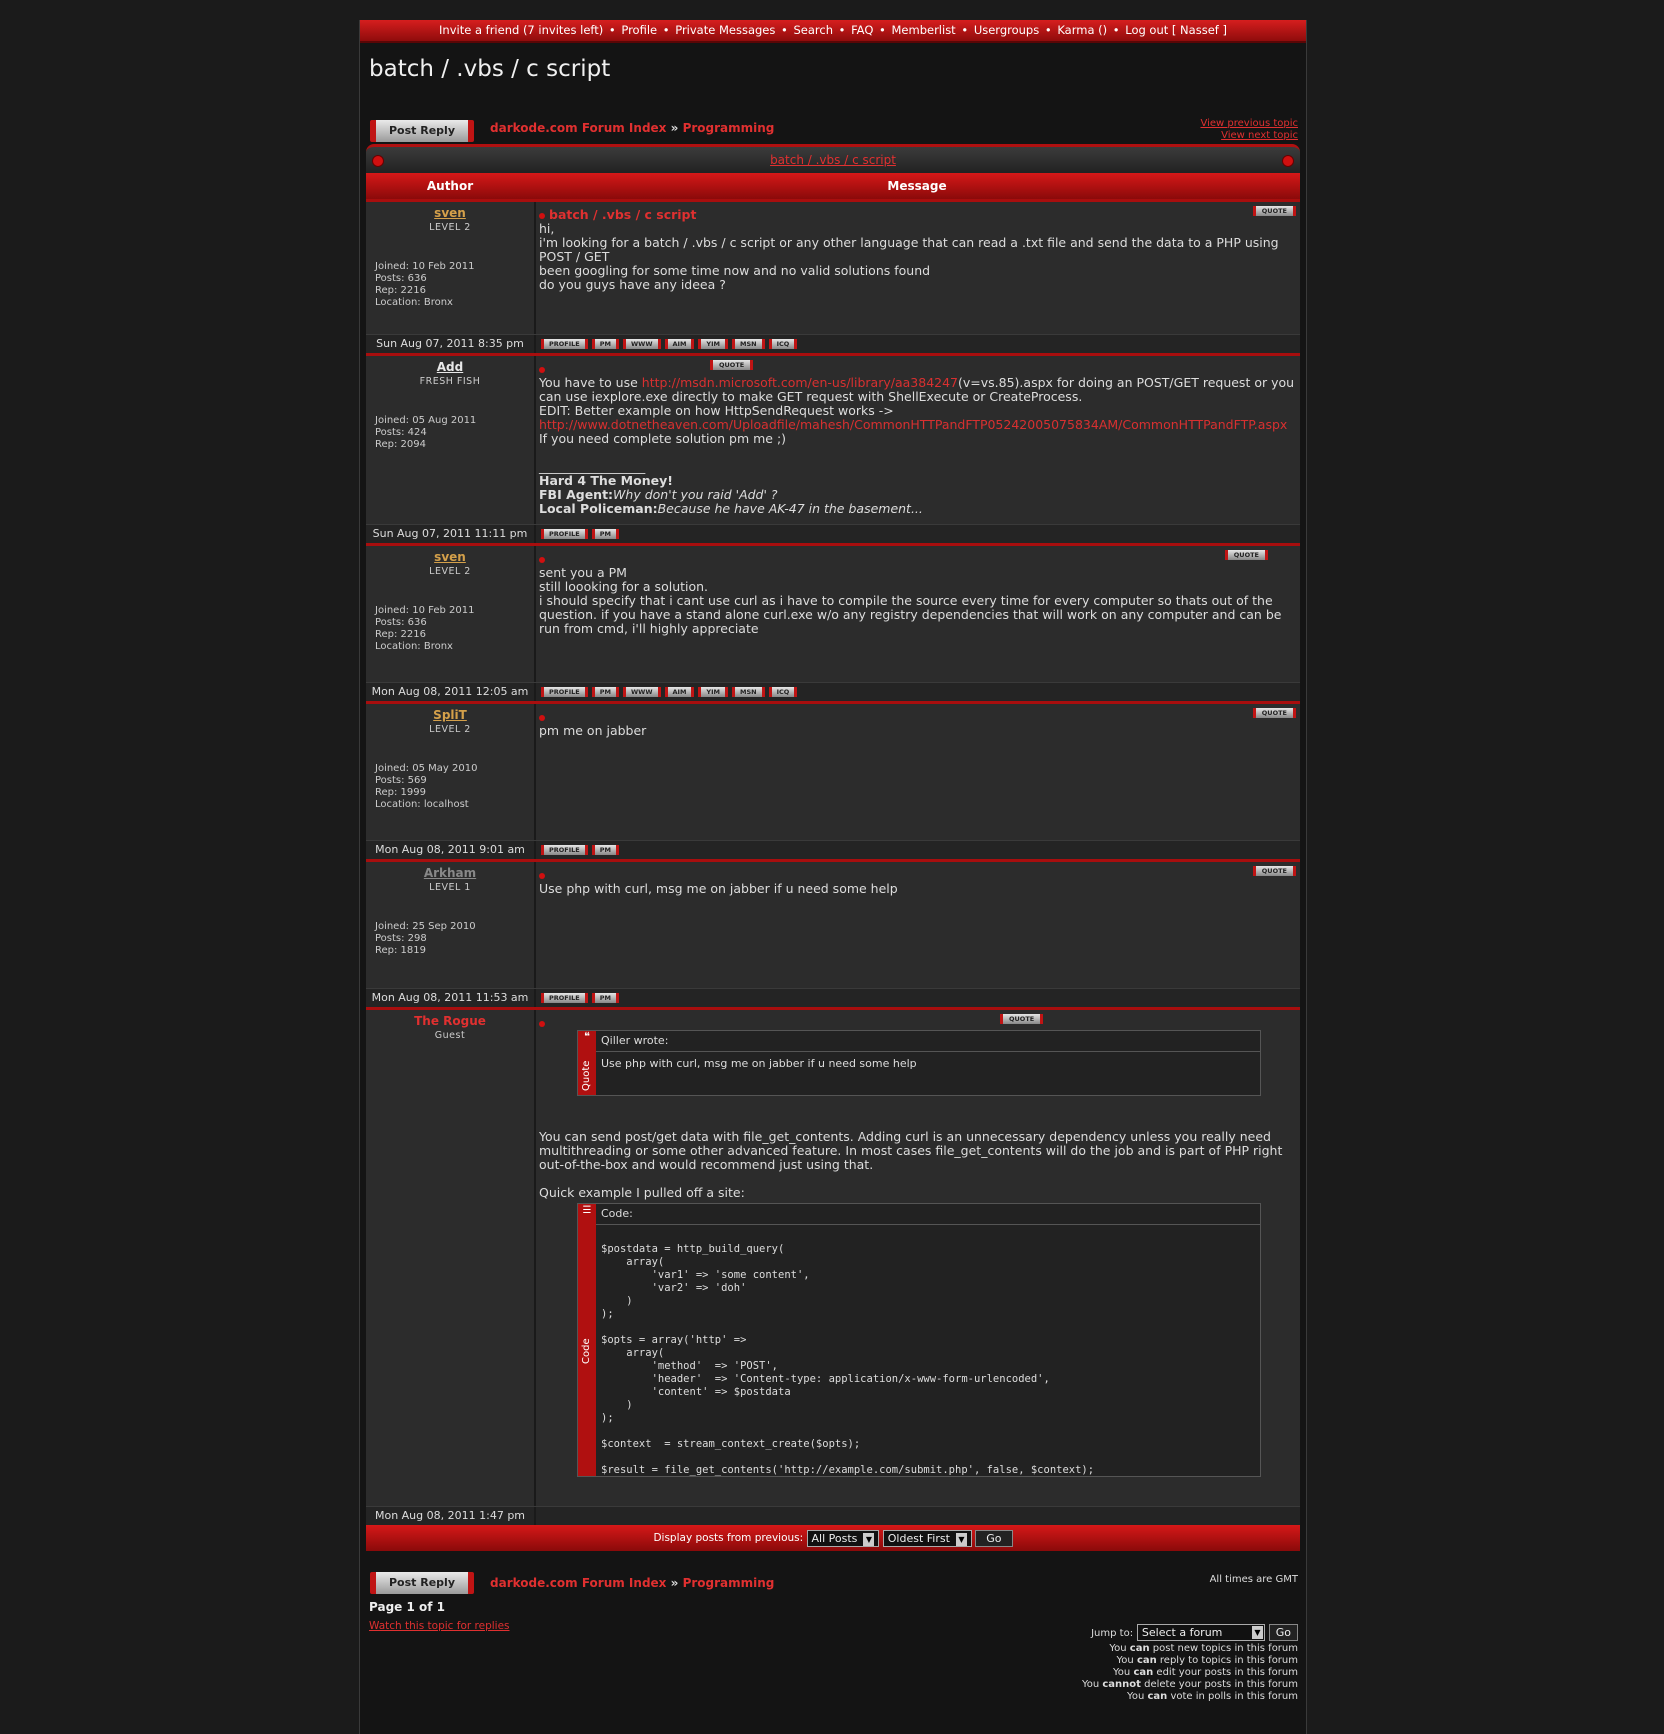 The image size is (1664, 1734). Describe the element at coordinates (450, 873) in the screenshot. I see `author-name: Arkham` at that location.